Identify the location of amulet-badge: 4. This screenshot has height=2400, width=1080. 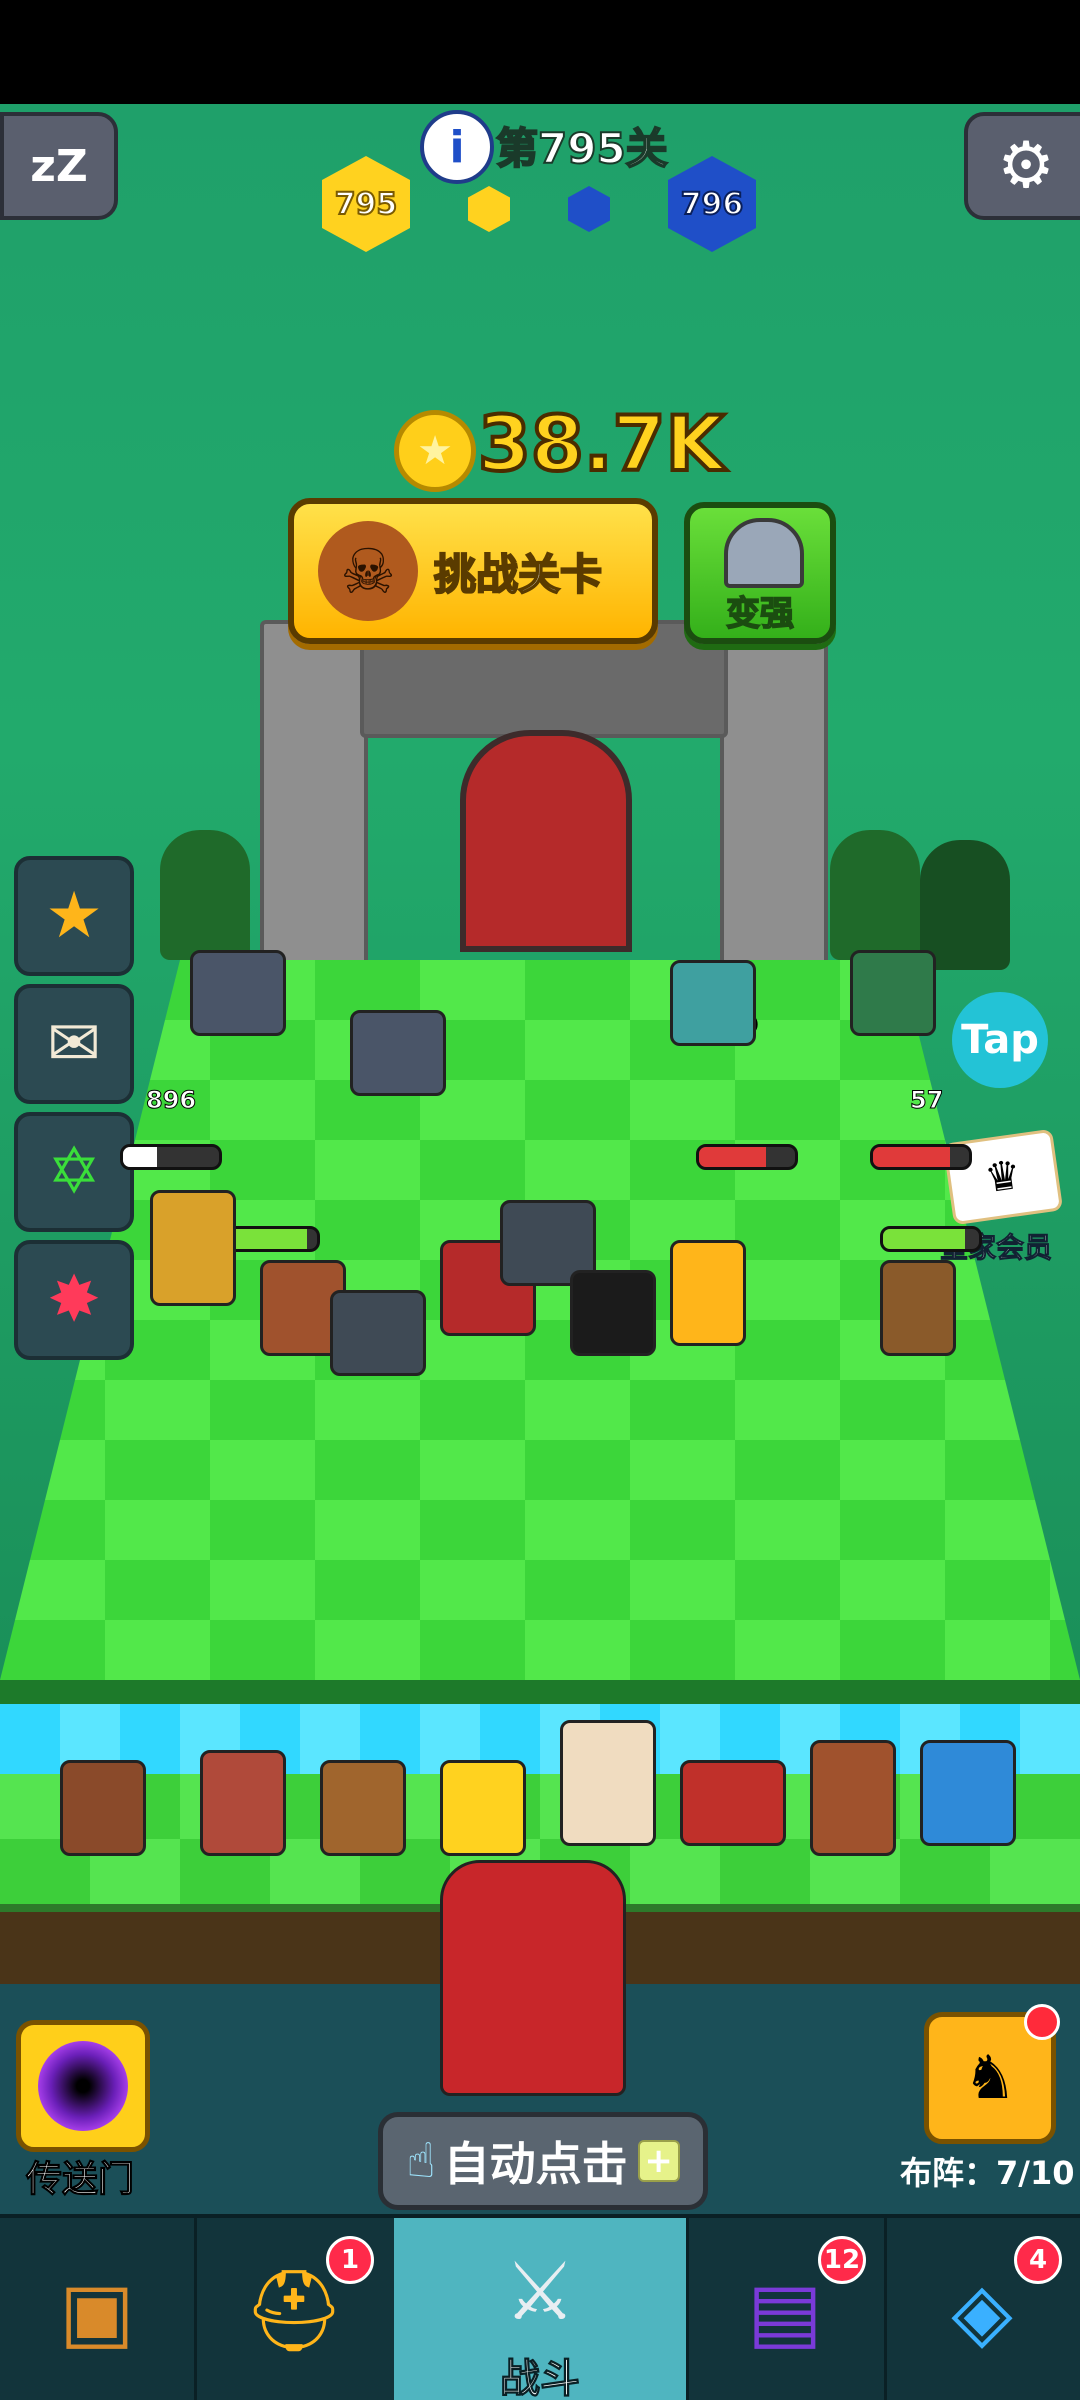
(1038, 2260).